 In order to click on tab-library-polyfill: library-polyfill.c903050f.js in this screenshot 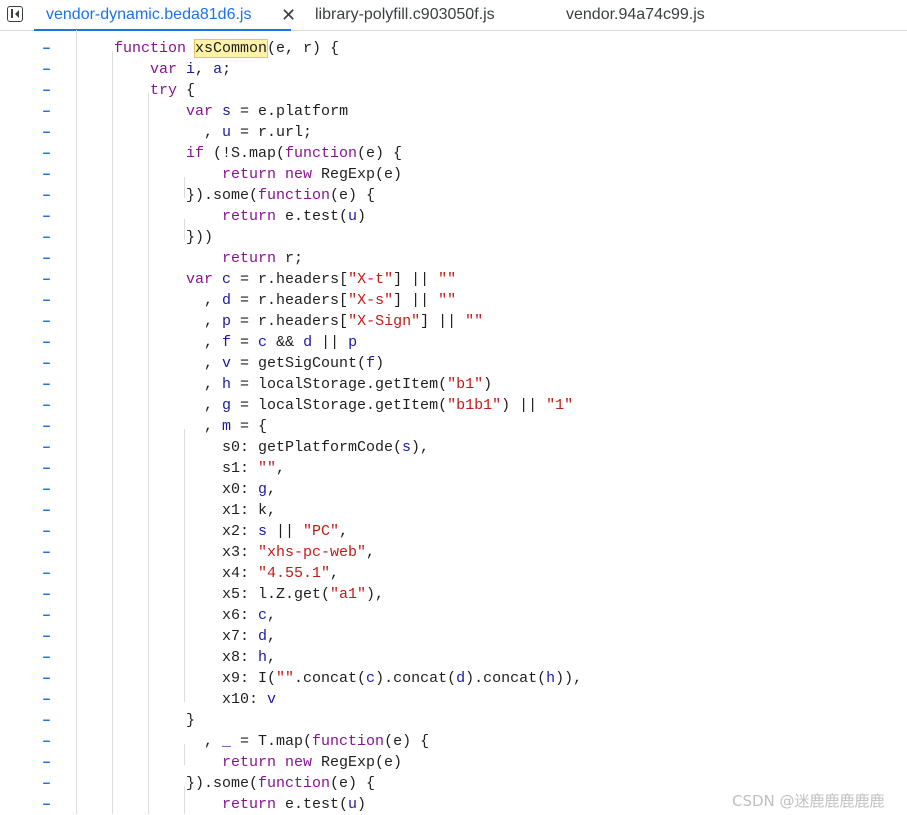, I will do `click(405, 15)`.